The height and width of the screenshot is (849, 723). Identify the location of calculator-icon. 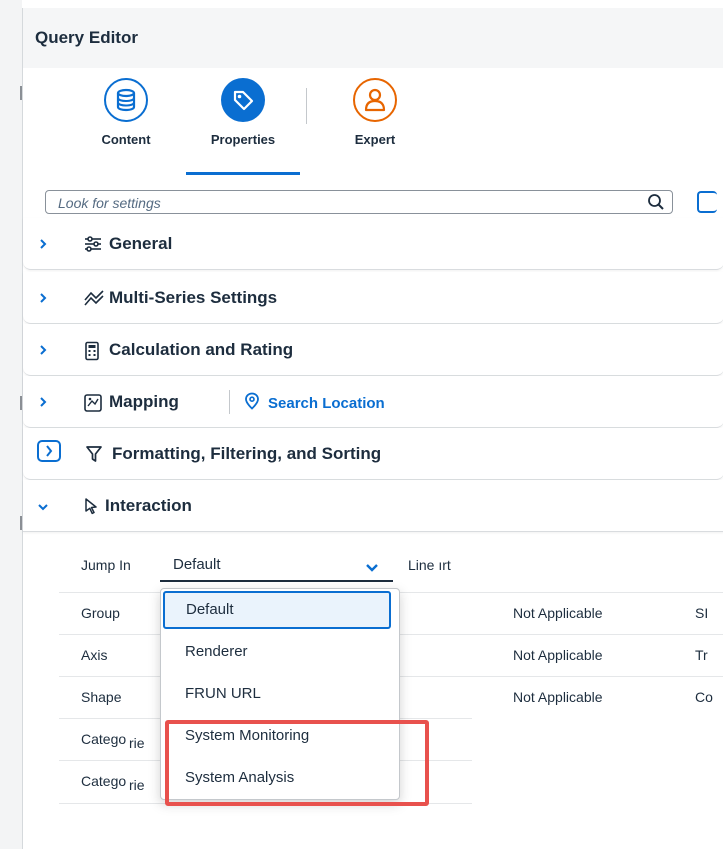
(92, 353).